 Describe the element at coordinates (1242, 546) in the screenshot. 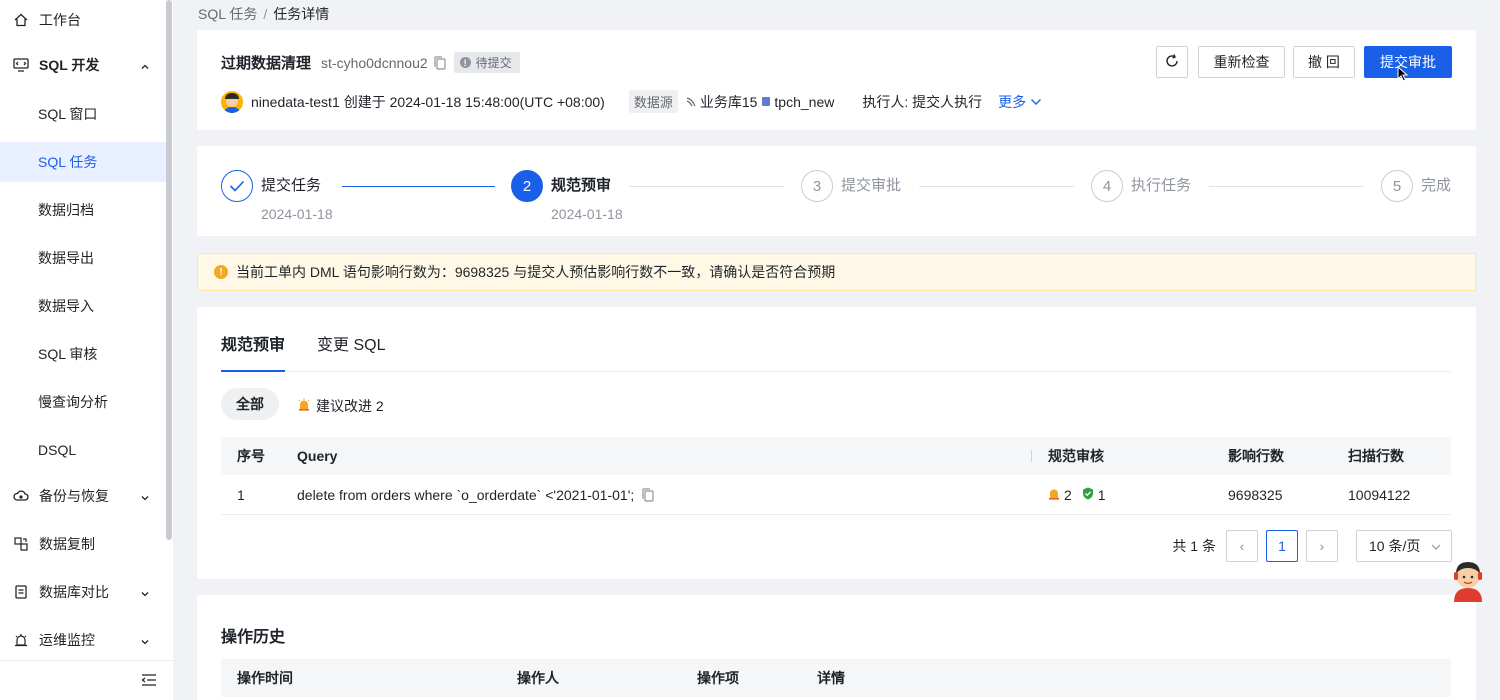

I see `prev-page-button: ‹` at that location.